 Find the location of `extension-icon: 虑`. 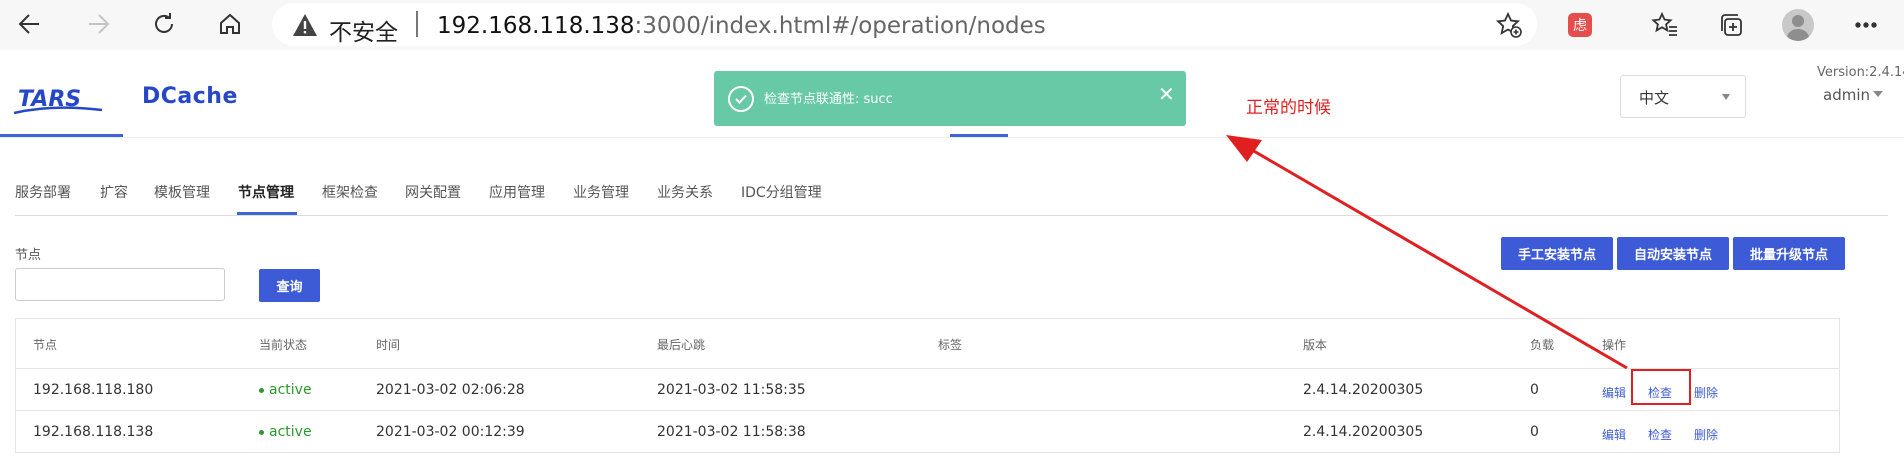

extension-icon: 虑 is located at coordinates (1580, 25).